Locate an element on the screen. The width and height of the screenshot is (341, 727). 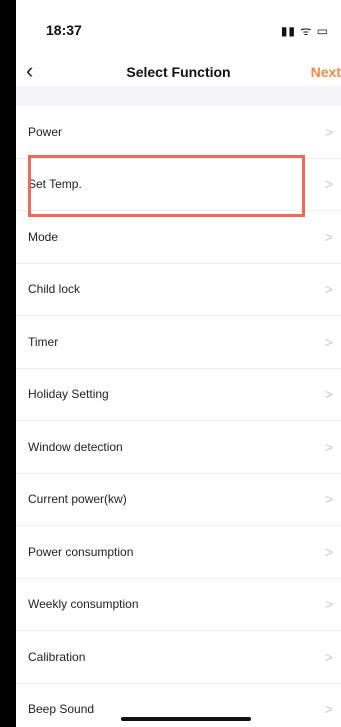
list-item-power: Power > is located at coordinates (178, 132).